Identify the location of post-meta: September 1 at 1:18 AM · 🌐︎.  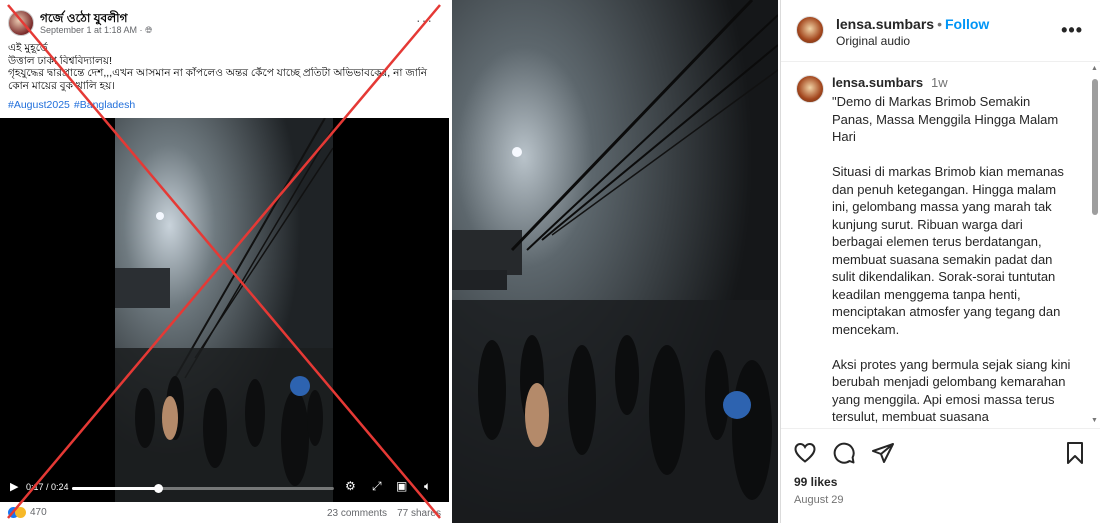
(96, 30).